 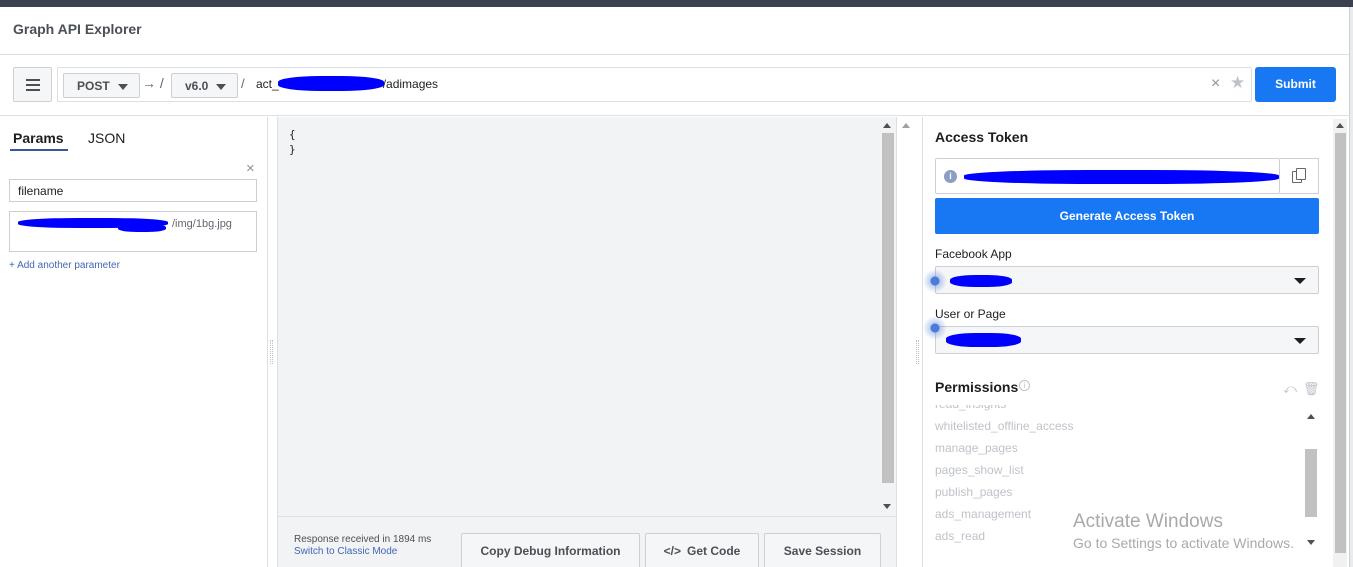 I want to click on permission-item: whitelisted_offline_access, so click(x=1004, y=426).